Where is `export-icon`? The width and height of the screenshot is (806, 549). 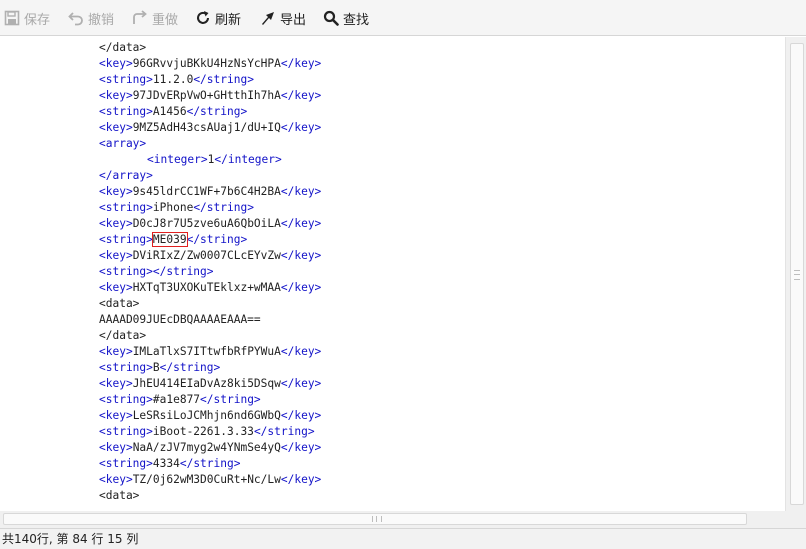
export-icon is located at coordinates (268, 18).